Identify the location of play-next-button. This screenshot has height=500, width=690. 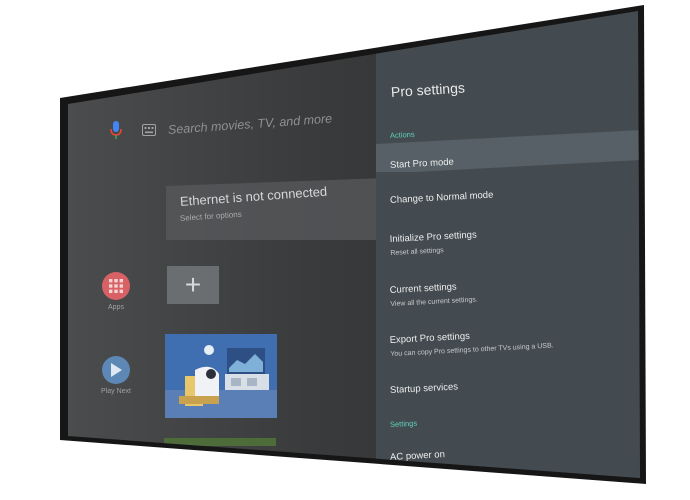
(116, 370).